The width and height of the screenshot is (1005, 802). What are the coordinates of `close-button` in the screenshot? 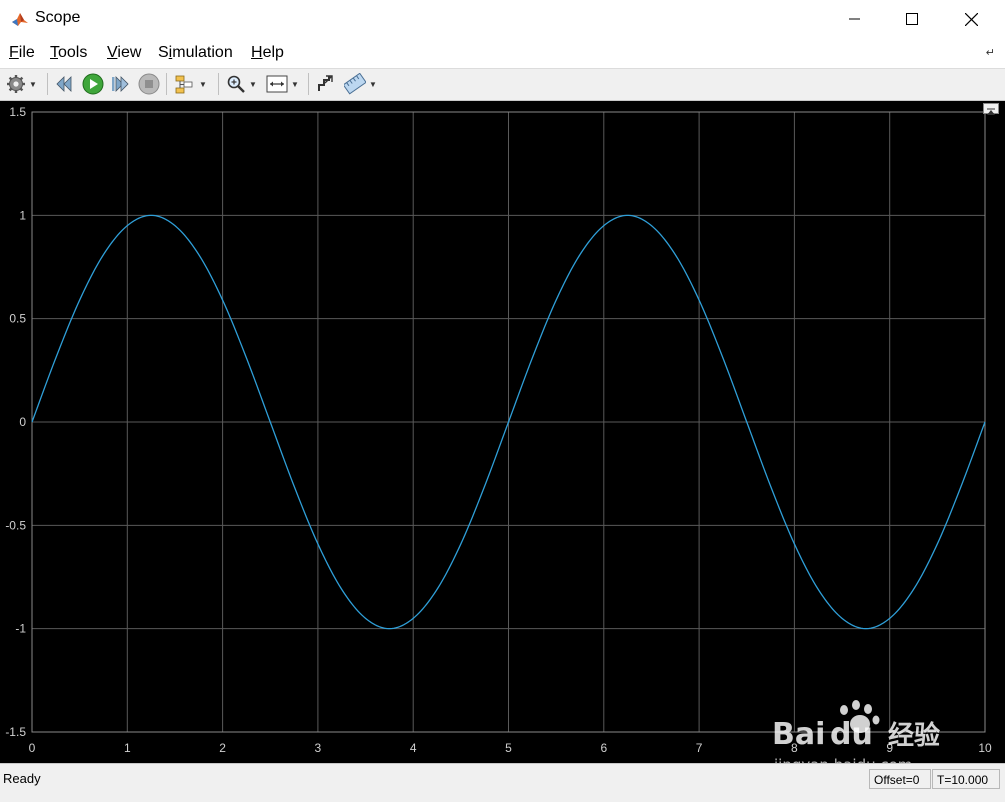 It's located at (971, 19).